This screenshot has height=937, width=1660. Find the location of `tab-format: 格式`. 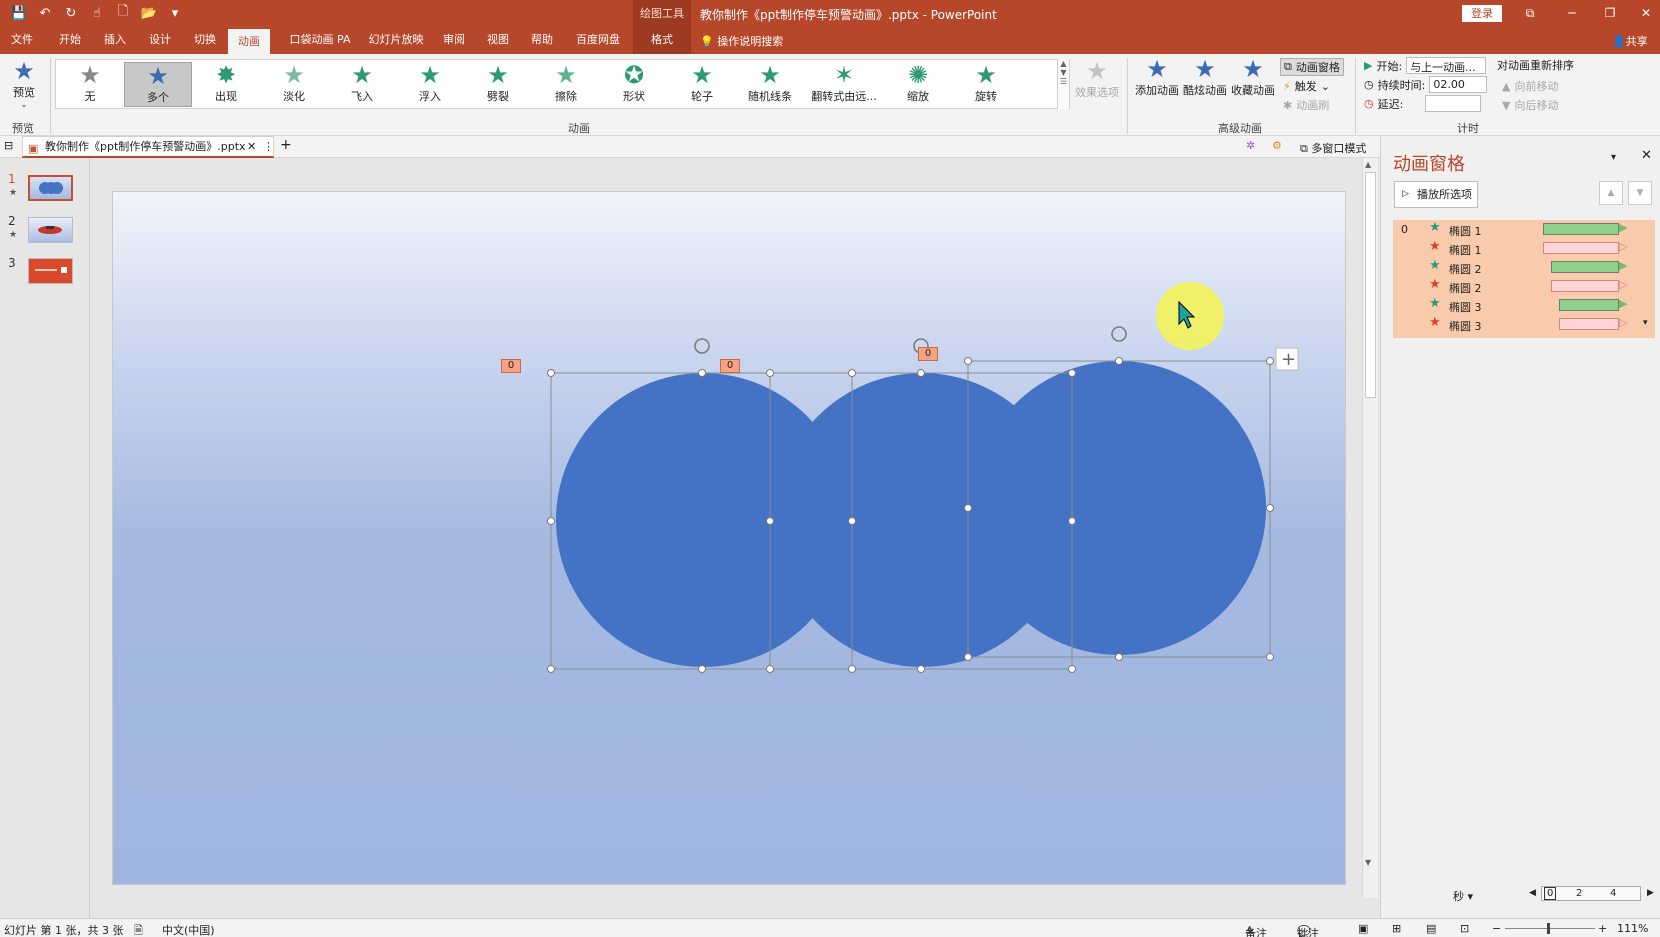

tab-format: 格式 is located at coordinates (662, 40).